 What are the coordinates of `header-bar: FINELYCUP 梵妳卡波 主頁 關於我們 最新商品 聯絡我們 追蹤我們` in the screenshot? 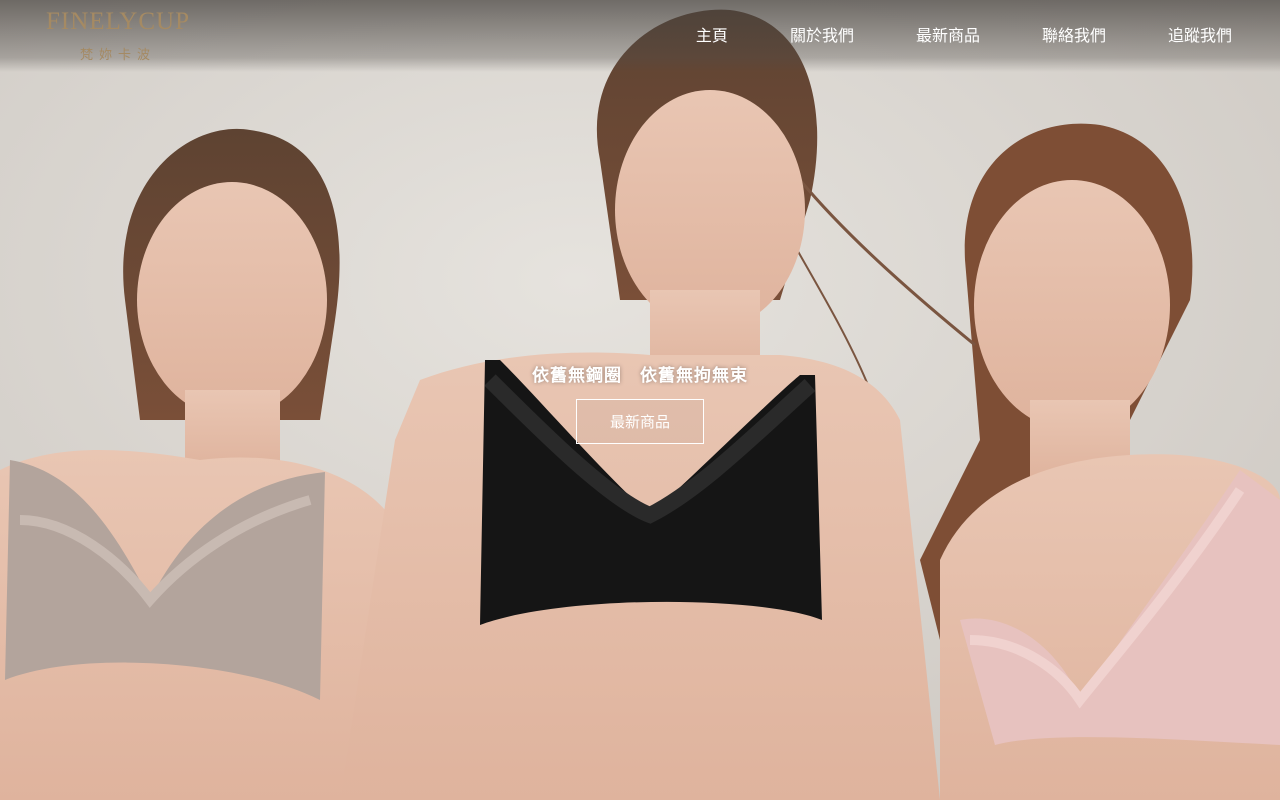 It's located at (640, 36).